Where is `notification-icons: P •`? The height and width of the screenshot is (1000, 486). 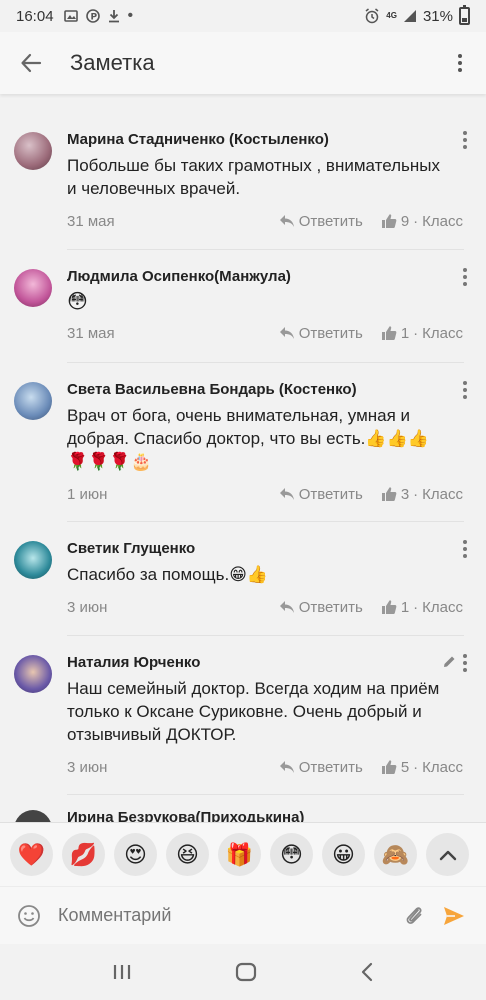 notification-icons: P • is located at coordinates (98, 16).